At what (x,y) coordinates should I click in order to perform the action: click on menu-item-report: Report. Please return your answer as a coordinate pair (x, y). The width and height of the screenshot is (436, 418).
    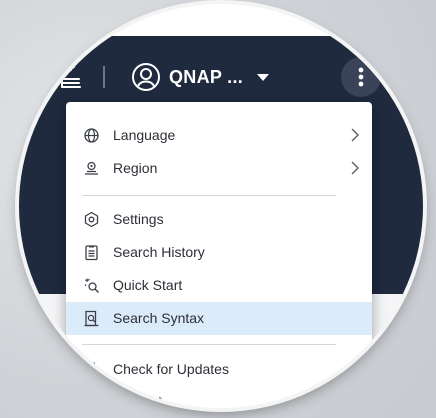
    Looking at the image, I should click on (219, 396).